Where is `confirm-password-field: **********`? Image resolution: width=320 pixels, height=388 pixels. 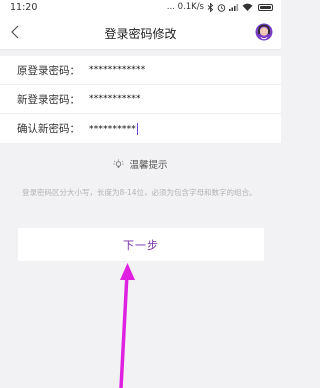
confirm-password-field: ********** is located at coordinates (113, 128).